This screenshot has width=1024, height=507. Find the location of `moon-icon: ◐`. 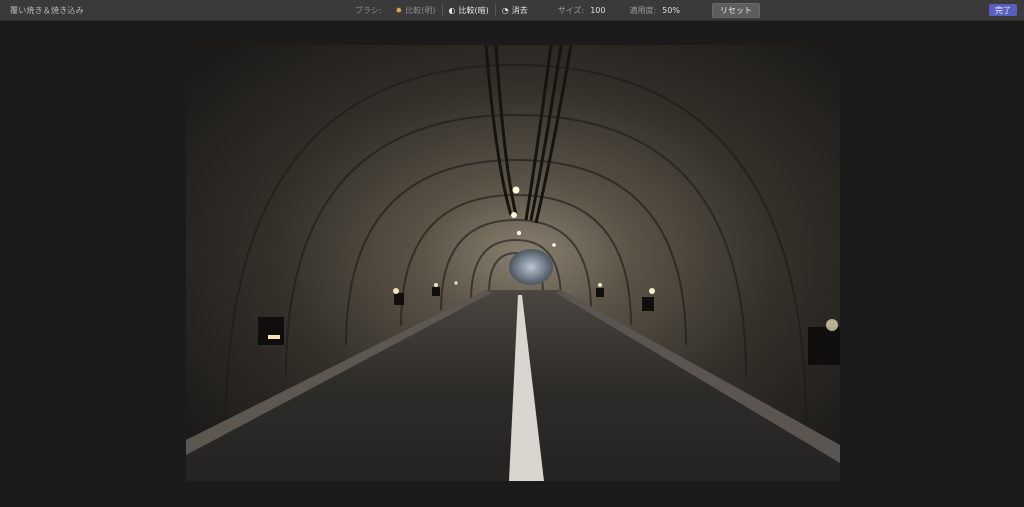

moon-icon: ◐ is located at coordinates (452, 10).